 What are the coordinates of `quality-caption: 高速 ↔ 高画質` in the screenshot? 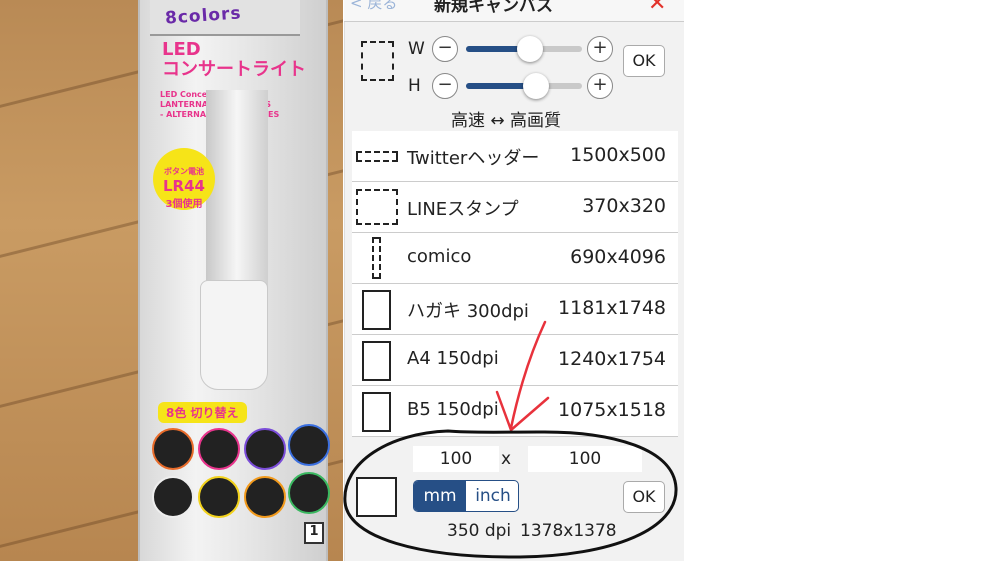 It's located at (506, 121).